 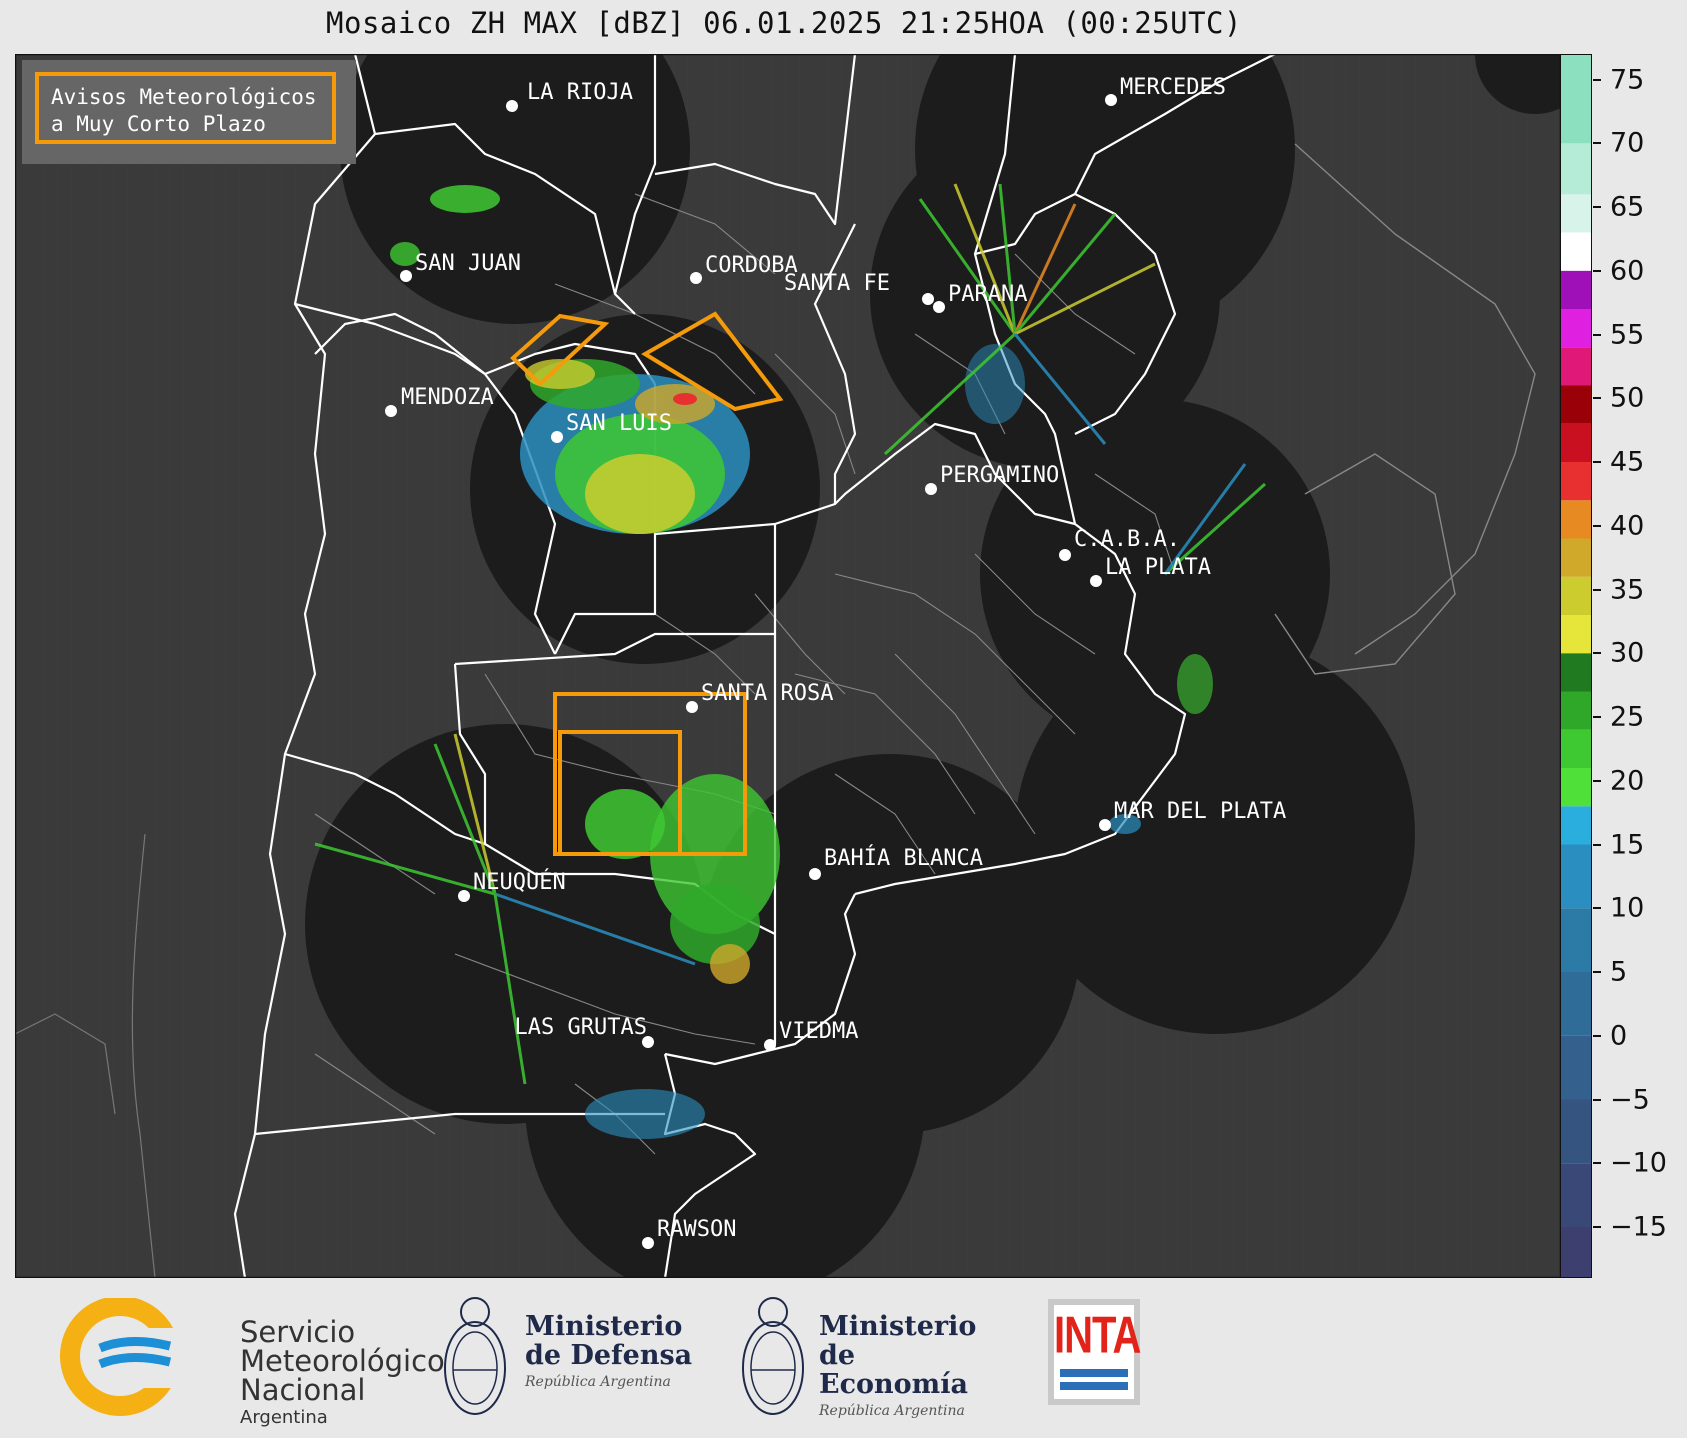 I want to click on colorbar-tick-label: 35, so click(x=1627, y=589).